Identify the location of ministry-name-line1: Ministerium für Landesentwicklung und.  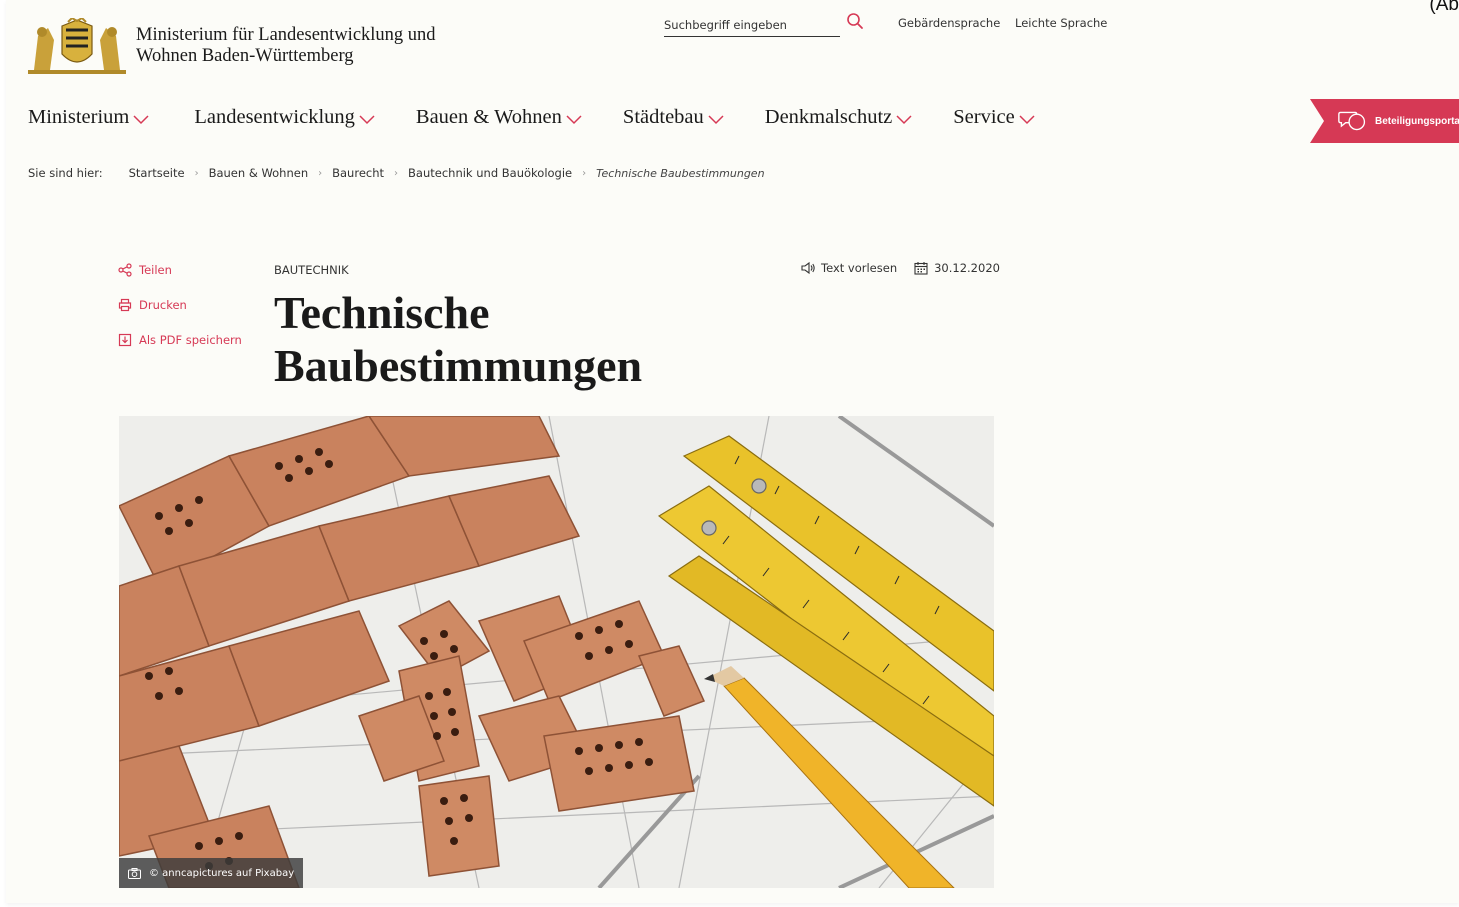
(286, 35).